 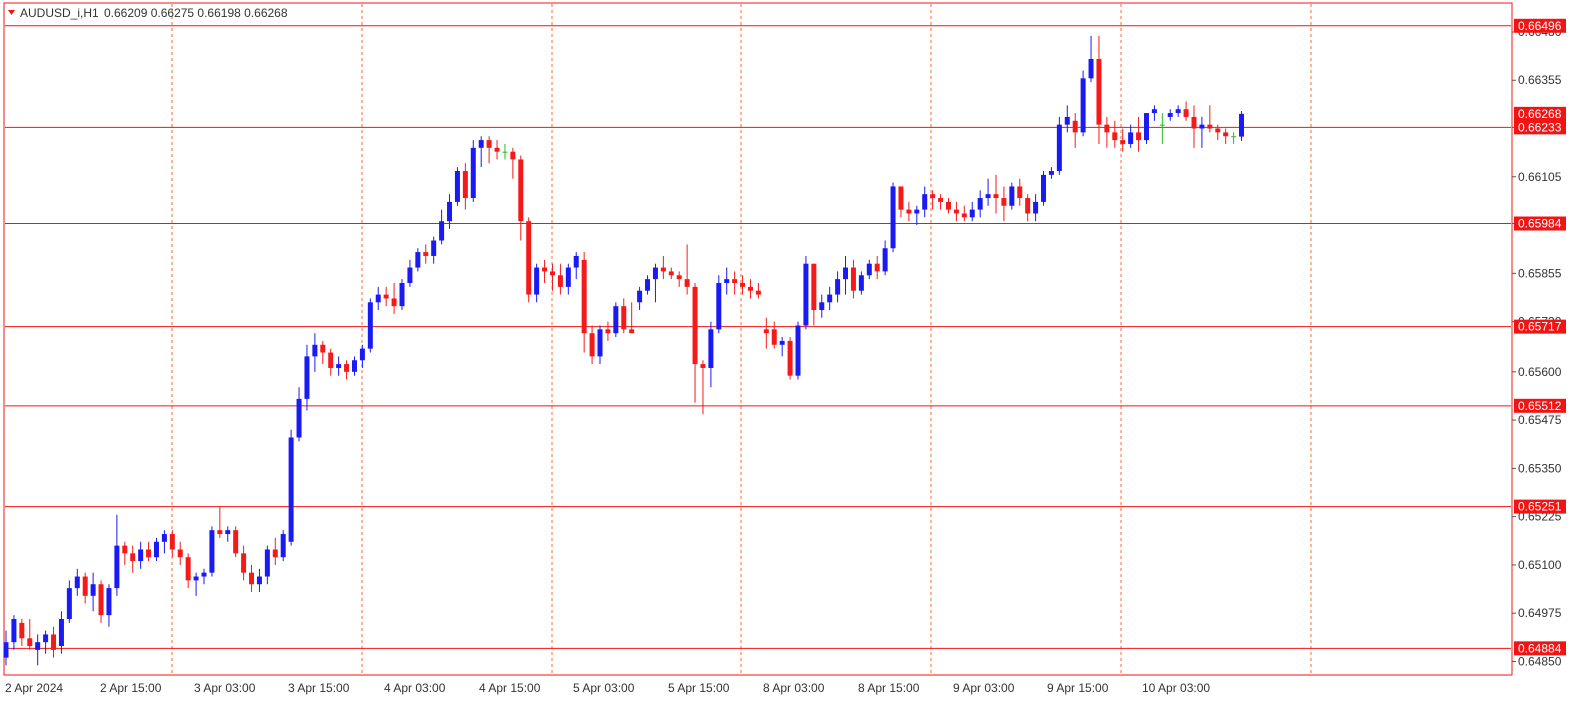 I want to click on price-tick-label: 0.64975, so click(x=1540, y=613).